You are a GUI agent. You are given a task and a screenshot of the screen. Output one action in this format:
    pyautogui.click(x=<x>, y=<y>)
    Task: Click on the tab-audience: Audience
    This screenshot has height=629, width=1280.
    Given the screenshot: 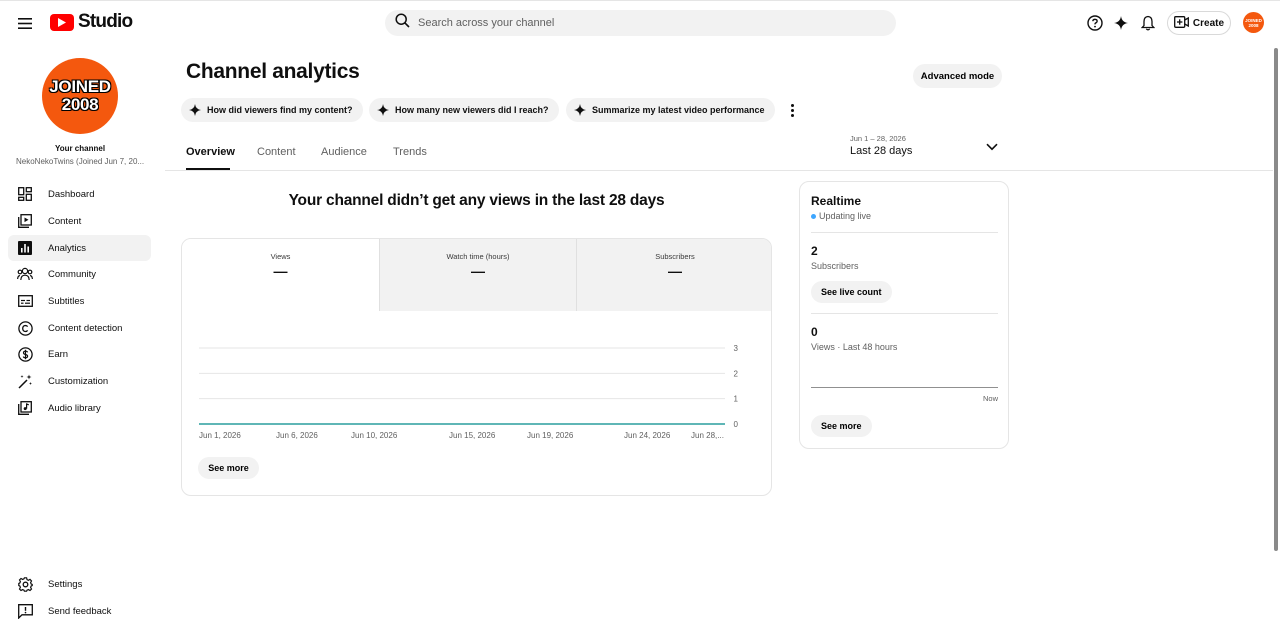 What is the action you would take?
    pyautogui.click(x=344, y=152)
    